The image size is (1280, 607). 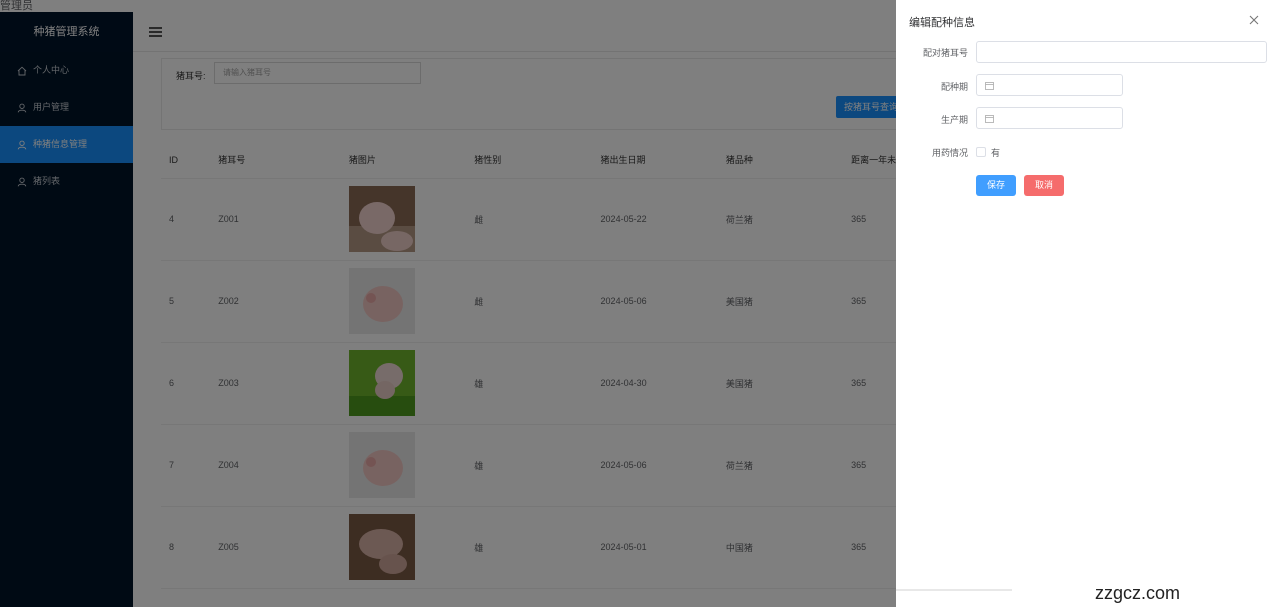 What do you see at coordinates (1049, 118) in the screenshot?
I see `production-period-picker` at bounding box center [1049, 118].